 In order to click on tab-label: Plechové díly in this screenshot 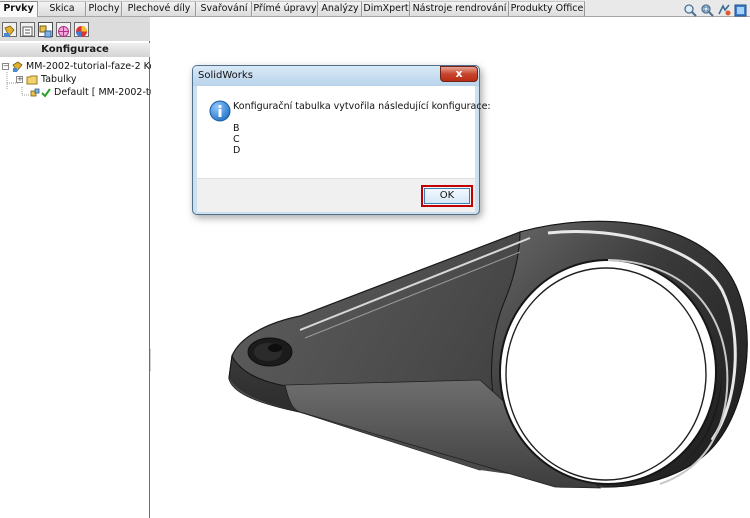, I will do `click(159, 8)`.